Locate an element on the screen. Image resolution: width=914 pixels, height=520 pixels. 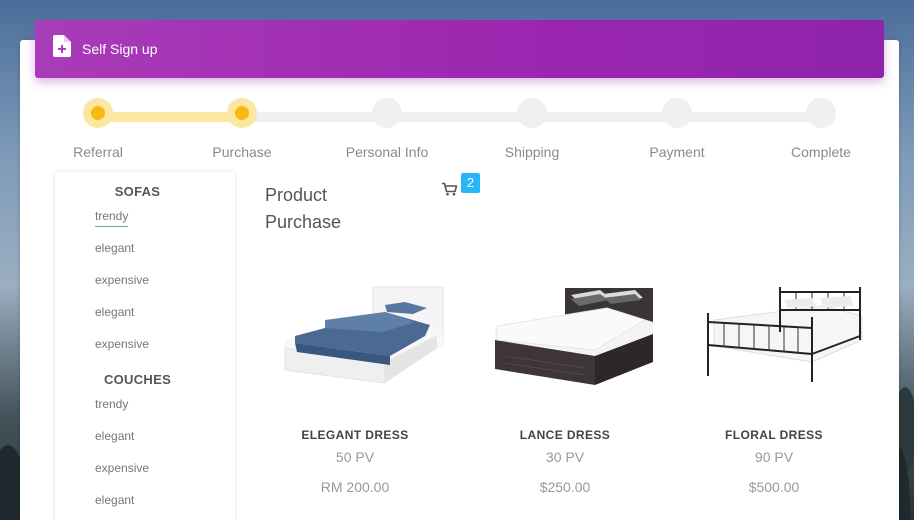
page-title: Product Purchase is located at coordinates (303, 208).